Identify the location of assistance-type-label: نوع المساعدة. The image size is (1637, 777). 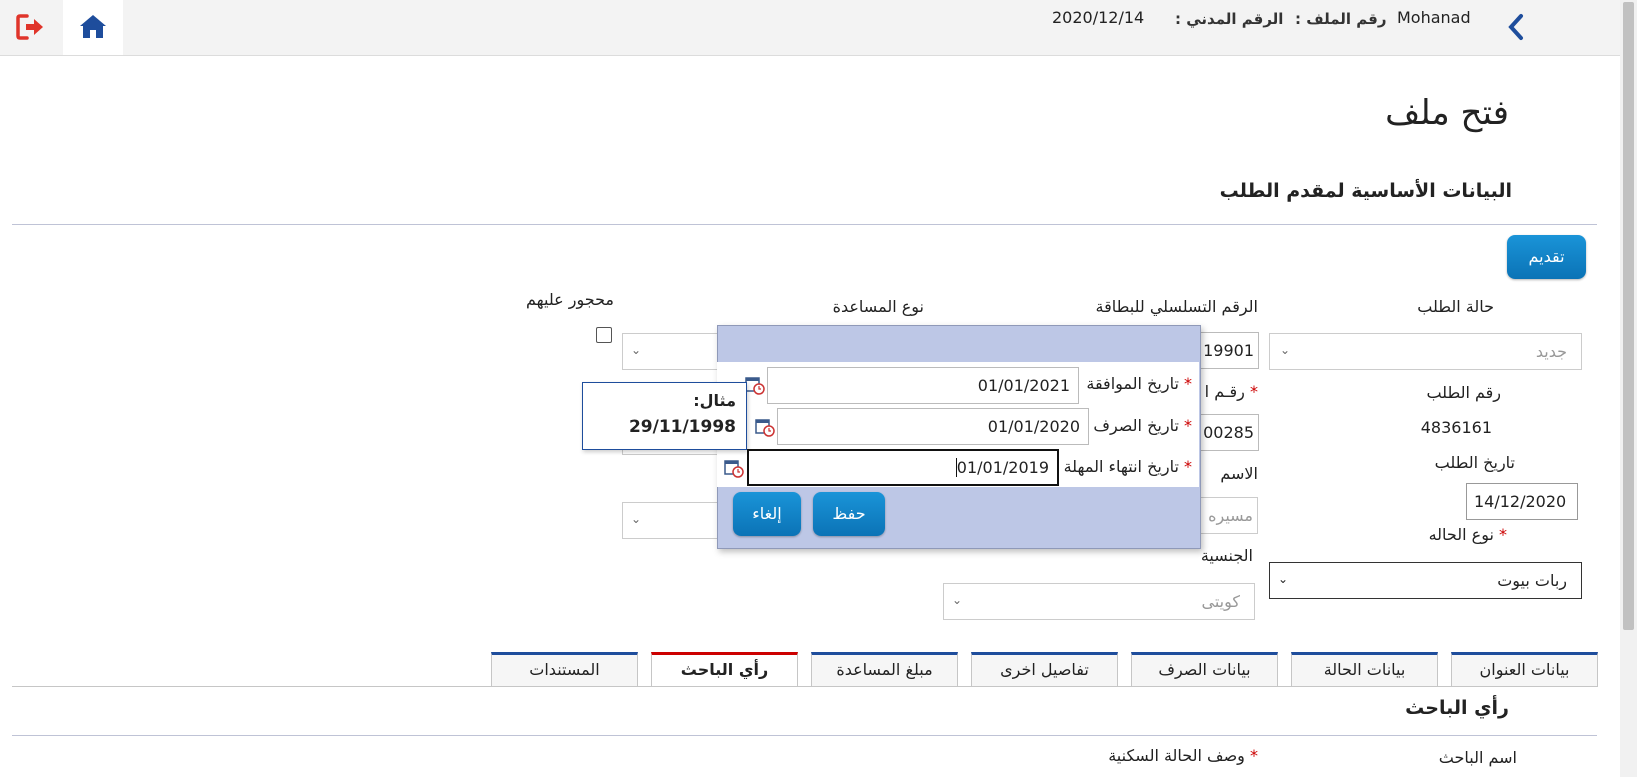
(878, 306).